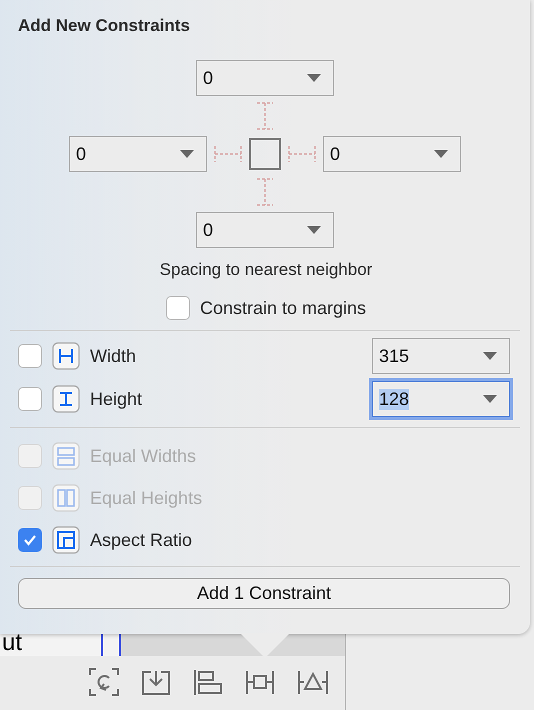 The height and width of the screenshot is (710, 534). I want to click on resolve-triangle-icon, so click(313, 682).